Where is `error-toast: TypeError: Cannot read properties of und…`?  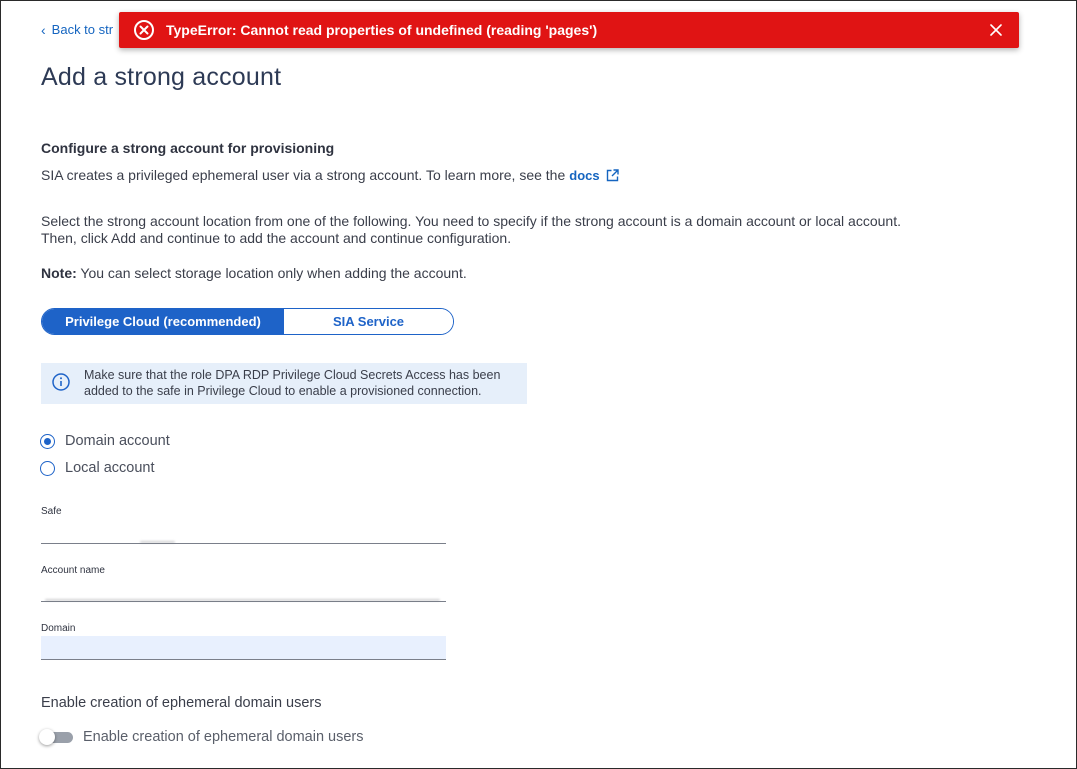
error-toast: TypeError: Cannot read properties of und… is located at coordinates (569, 30).